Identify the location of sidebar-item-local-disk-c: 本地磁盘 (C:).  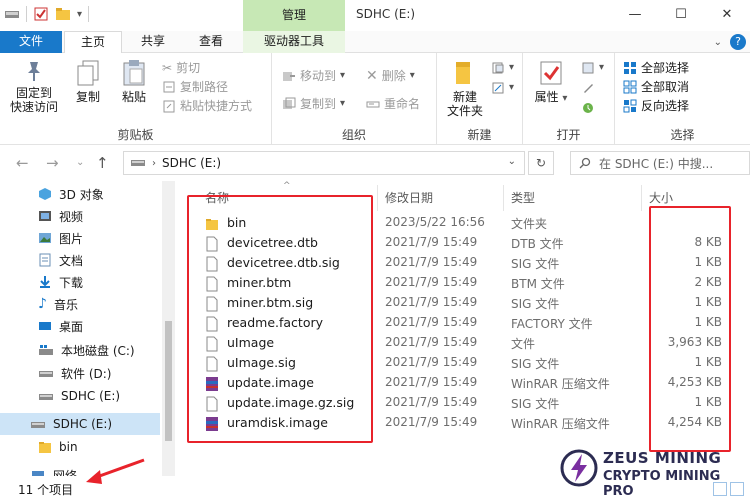
(80, 350).